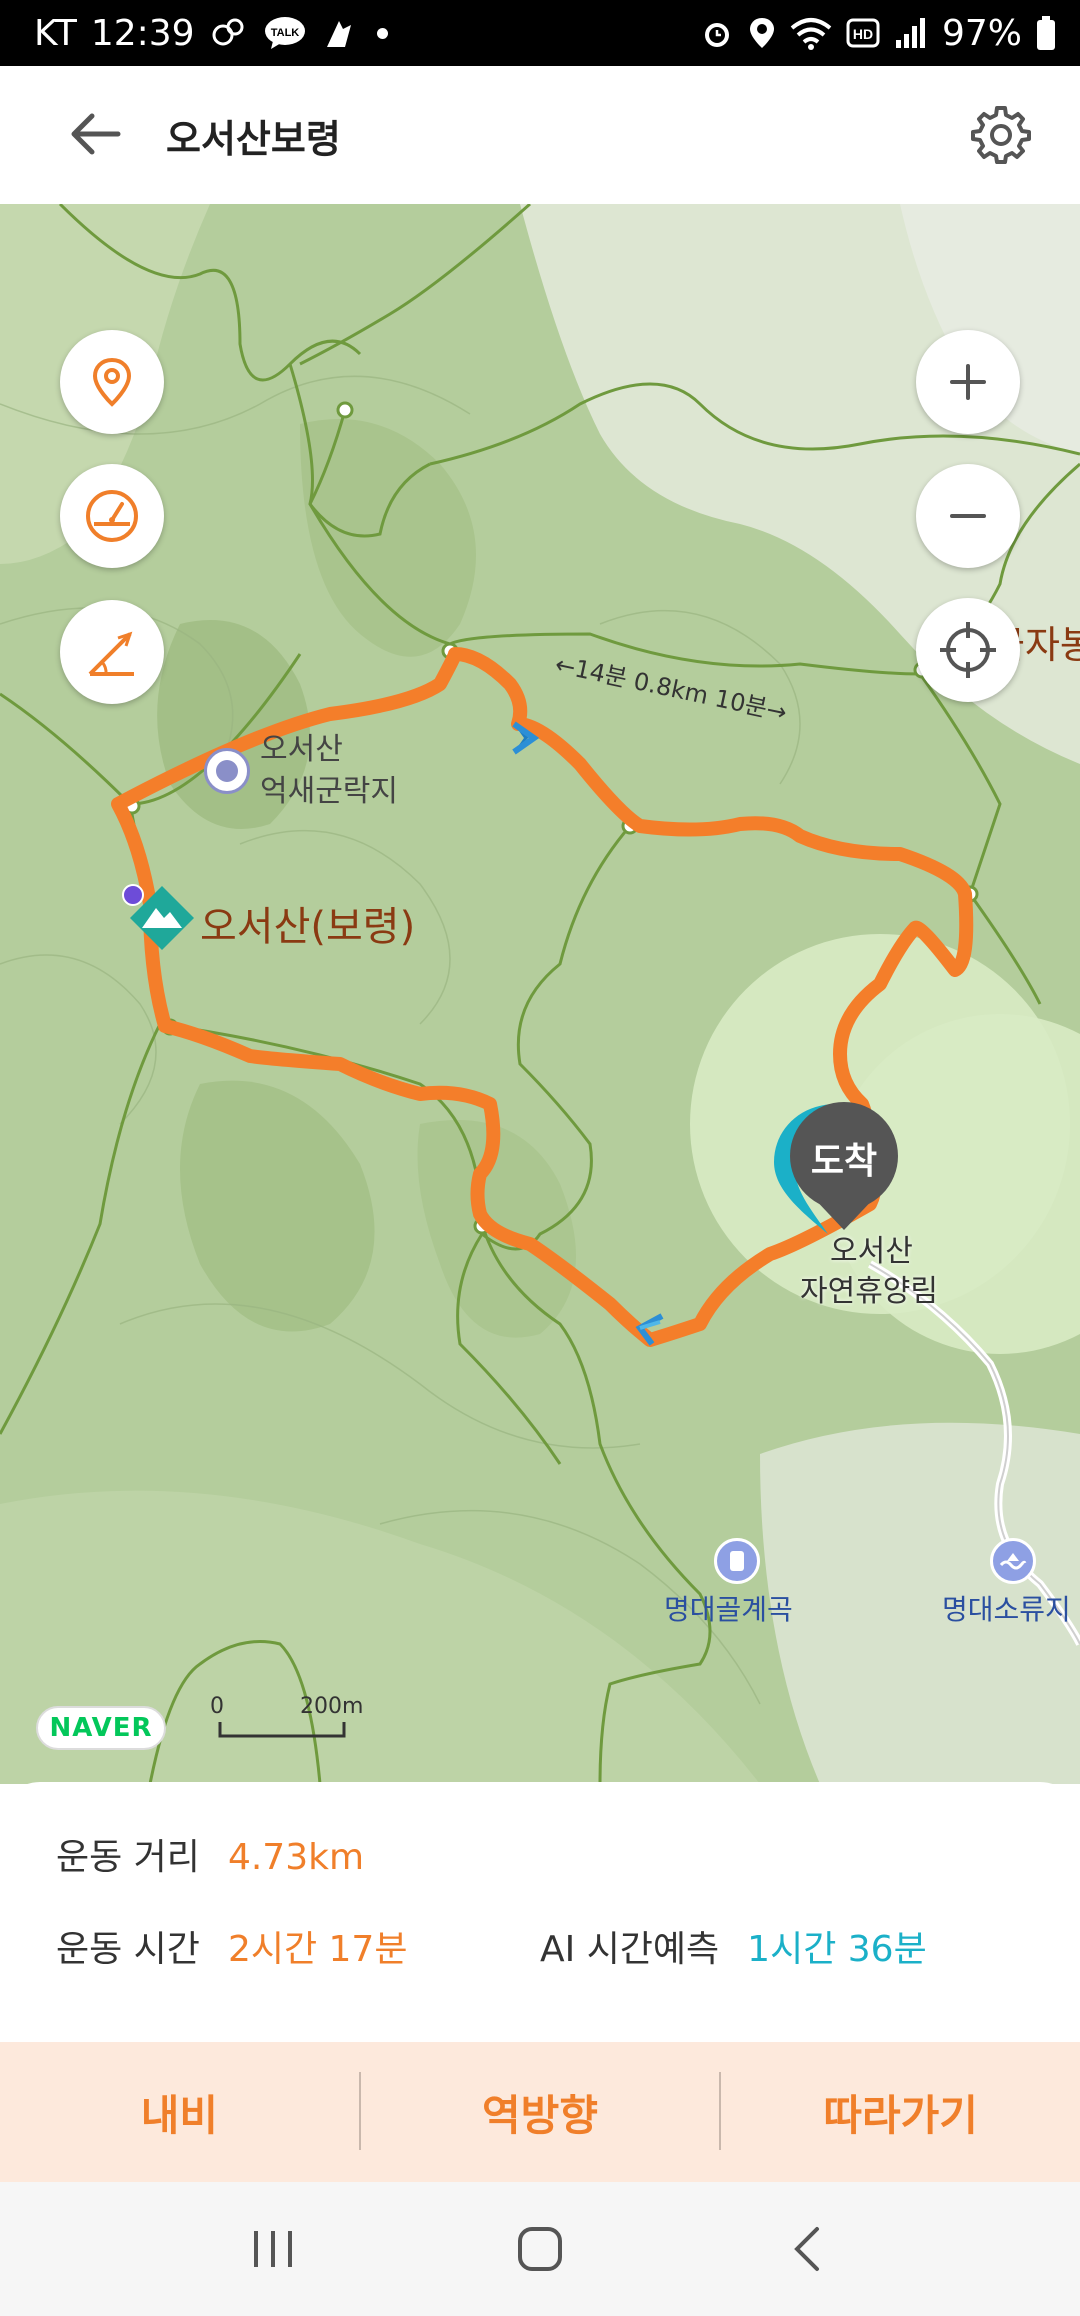  I want to click on recent-apps-button, so click(273, 2249).